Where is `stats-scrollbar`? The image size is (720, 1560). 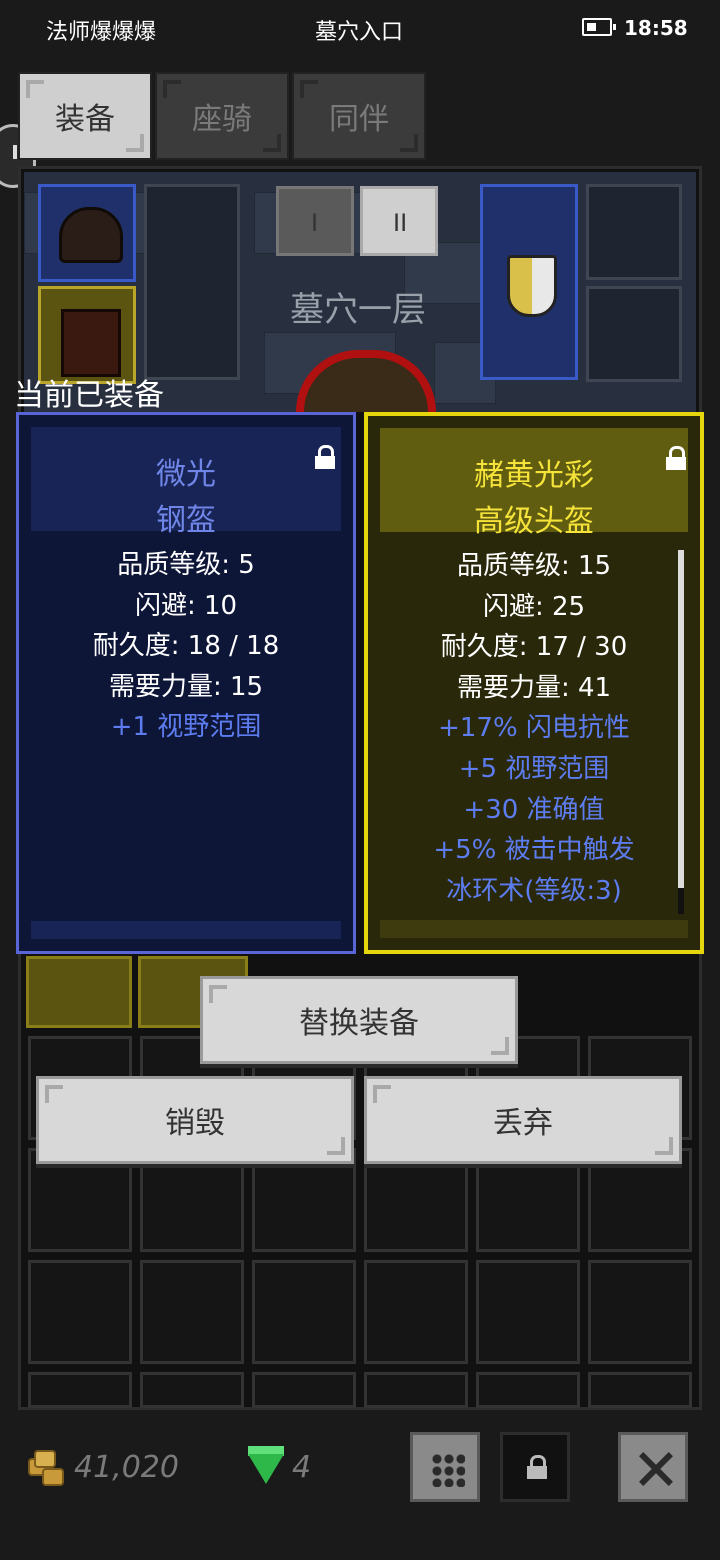 stats-scrollbar is located at coordinates (681, 732).